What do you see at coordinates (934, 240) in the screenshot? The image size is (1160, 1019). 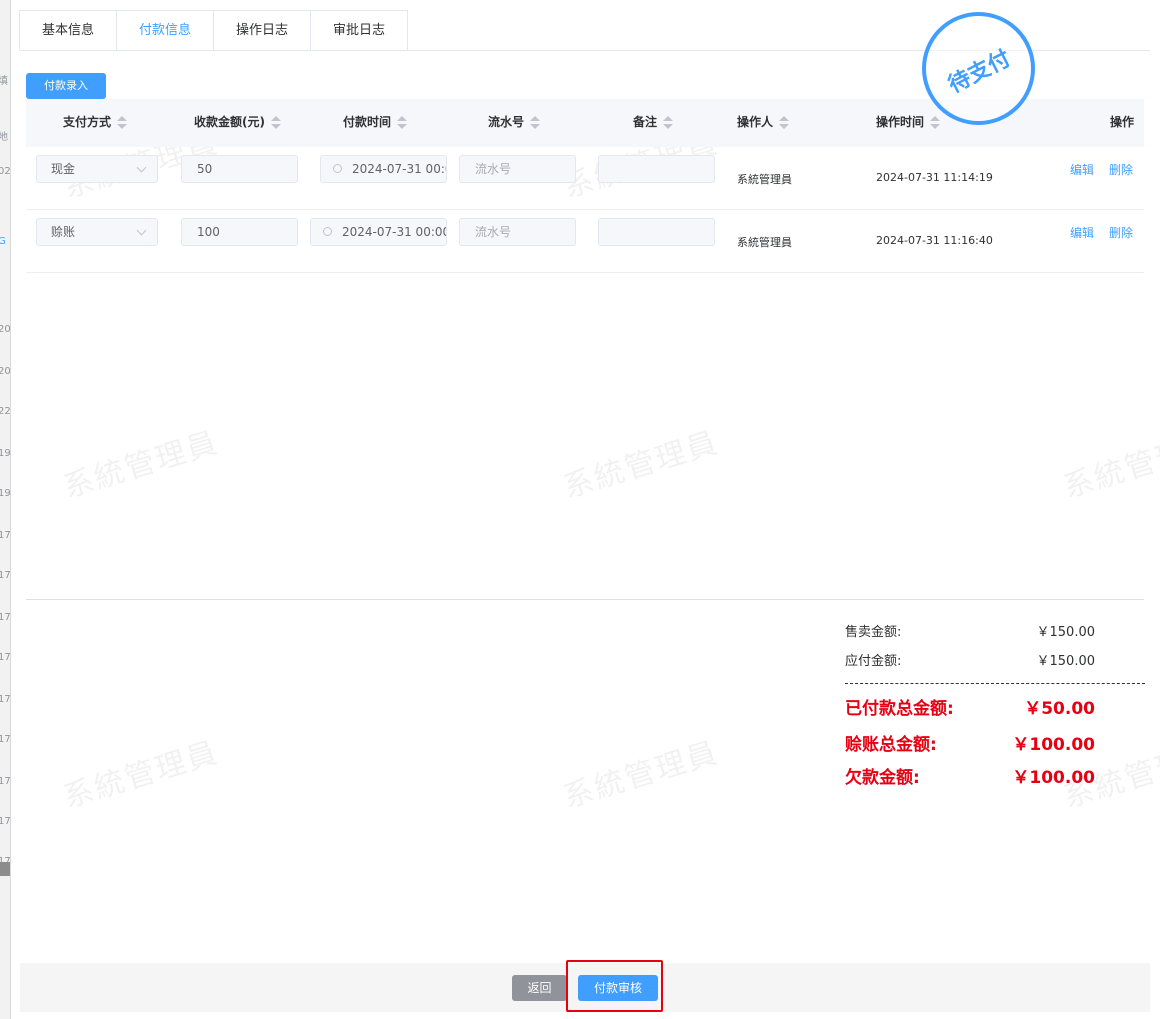 I see `operation-time: 2024-07-31 11:16:40` at bounding box center [934, 240].